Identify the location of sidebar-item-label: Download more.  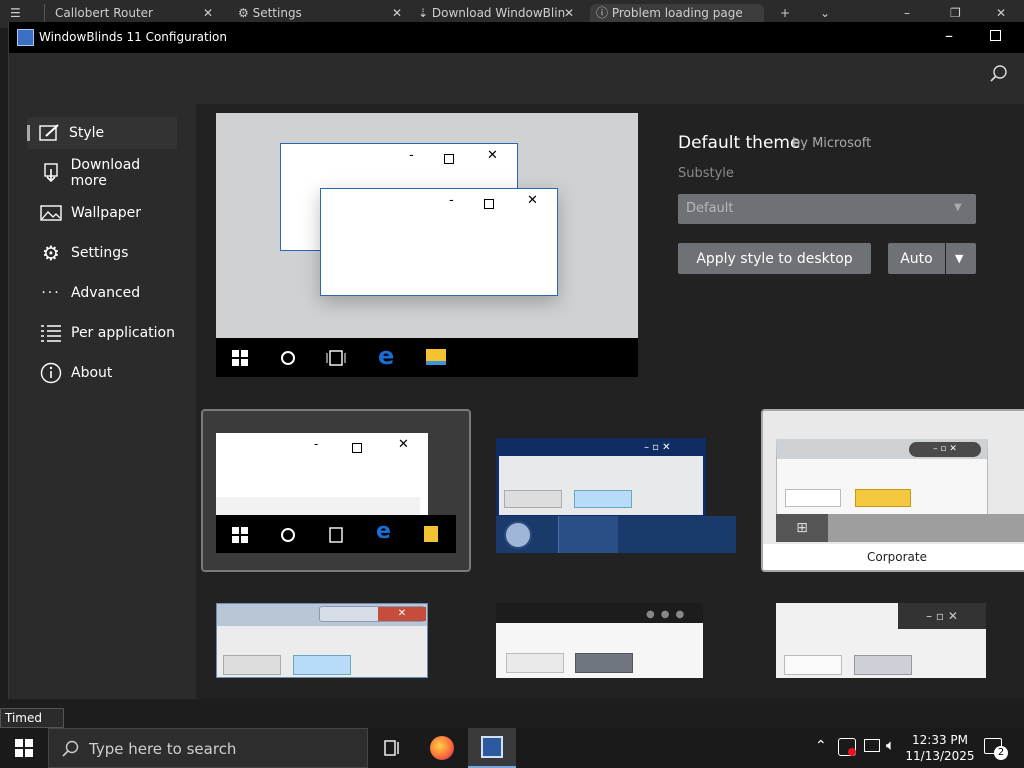
(105, 173).